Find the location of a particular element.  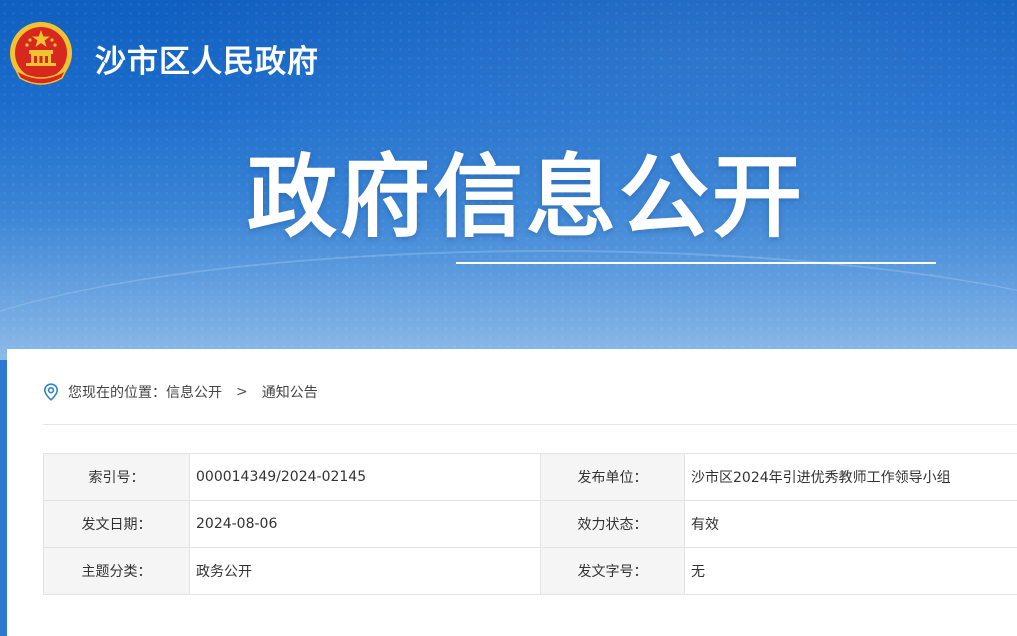

validity-status-value: 有效 is located at coordinates (850, 524).